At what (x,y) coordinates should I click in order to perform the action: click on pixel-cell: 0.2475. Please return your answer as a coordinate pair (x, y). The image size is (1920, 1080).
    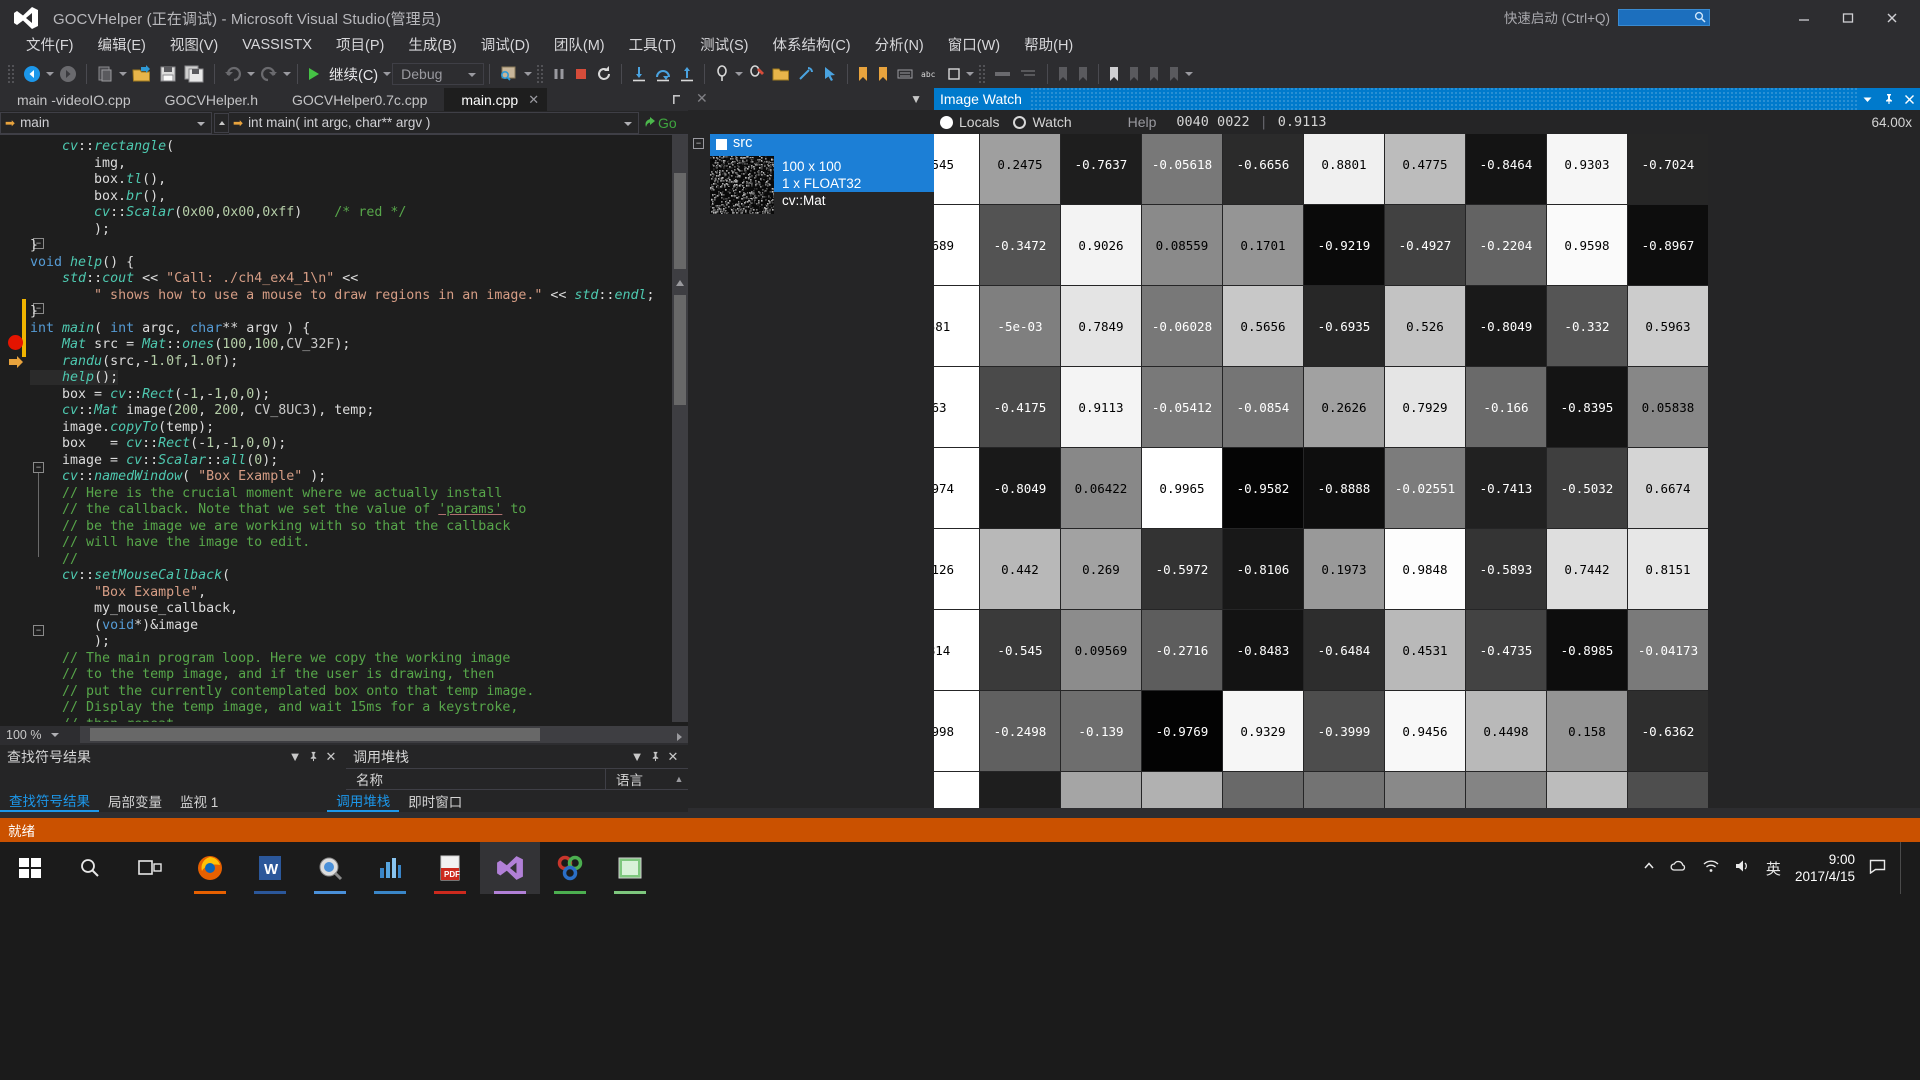
    Looking at the image, I should click on (1020, 169).